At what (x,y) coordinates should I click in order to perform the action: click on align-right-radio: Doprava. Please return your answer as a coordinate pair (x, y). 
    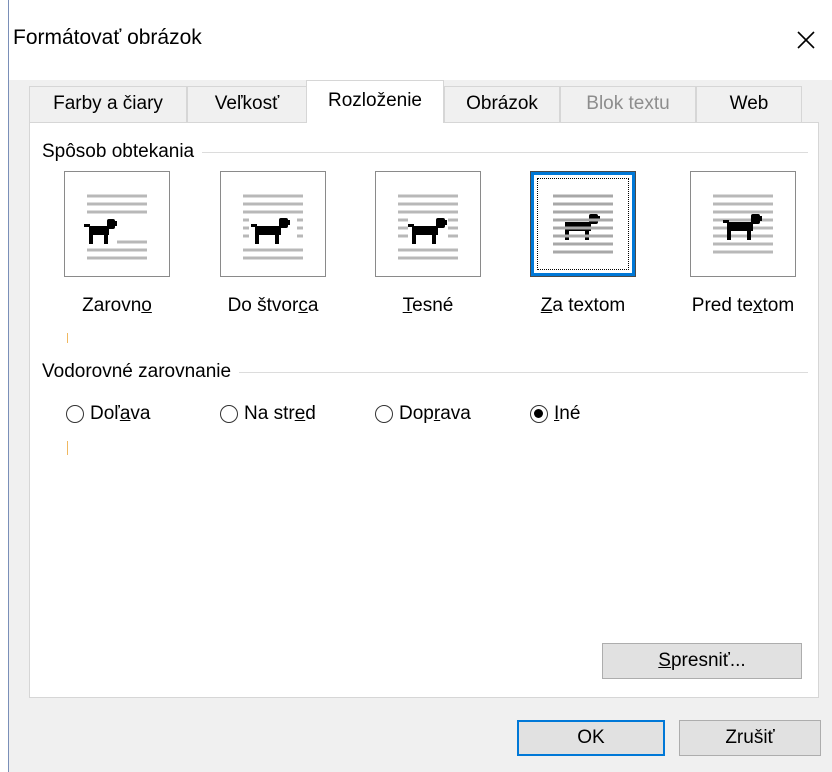
    Looking at the image, I should click on (423, 414).